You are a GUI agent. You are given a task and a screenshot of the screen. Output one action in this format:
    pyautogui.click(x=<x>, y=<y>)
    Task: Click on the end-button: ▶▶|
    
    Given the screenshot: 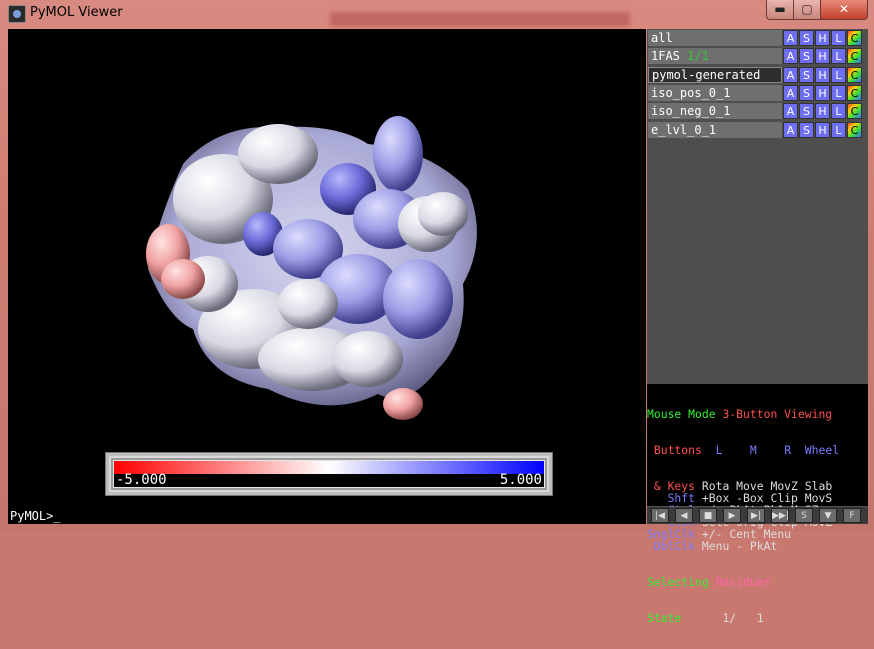 What is the action you would take?
    pyautogui.click(x=780, y=515)
    